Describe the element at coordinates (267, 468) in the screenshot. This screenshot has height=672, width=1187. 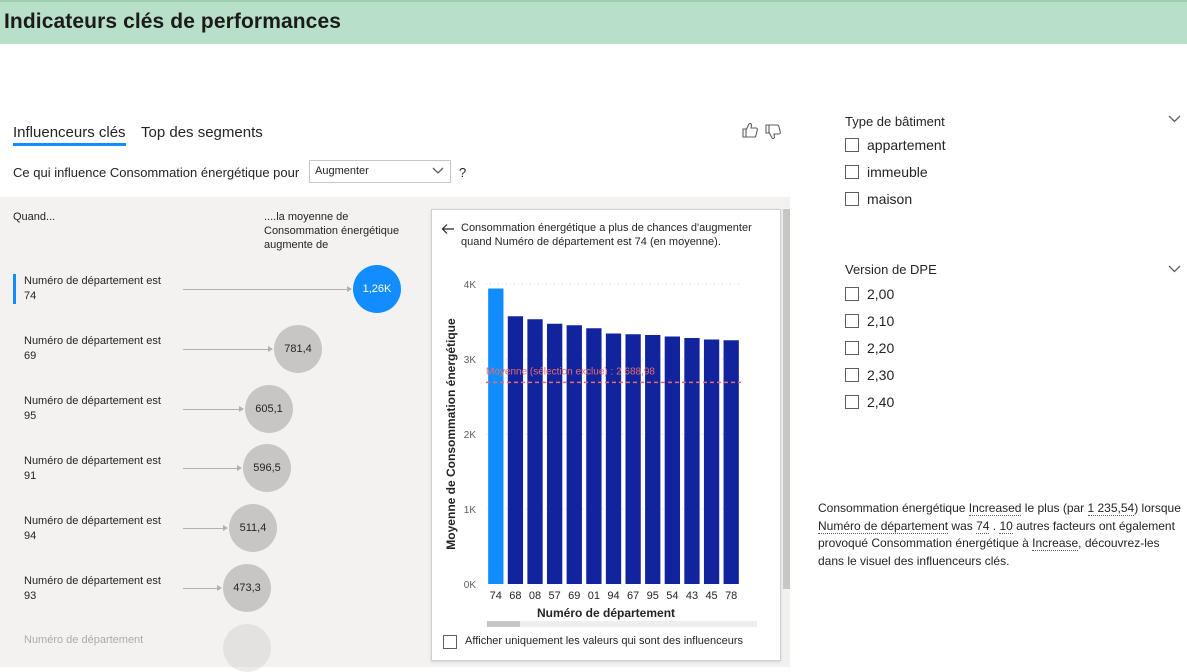
I see `influencer-bubble: 596,5` at that location.